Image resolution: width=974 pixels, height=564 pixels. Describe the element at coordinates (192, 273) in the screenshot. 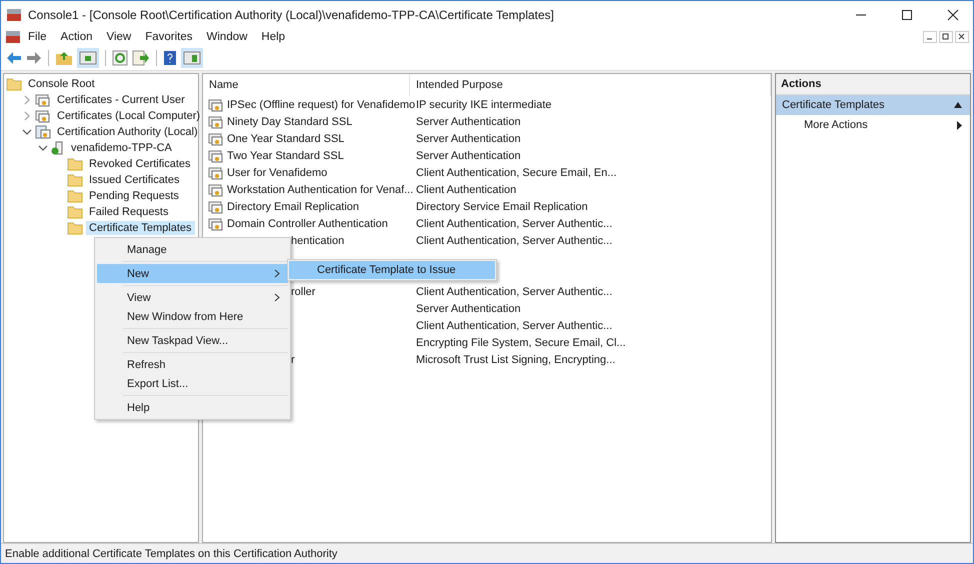

I see `menu-item: New` at that location.